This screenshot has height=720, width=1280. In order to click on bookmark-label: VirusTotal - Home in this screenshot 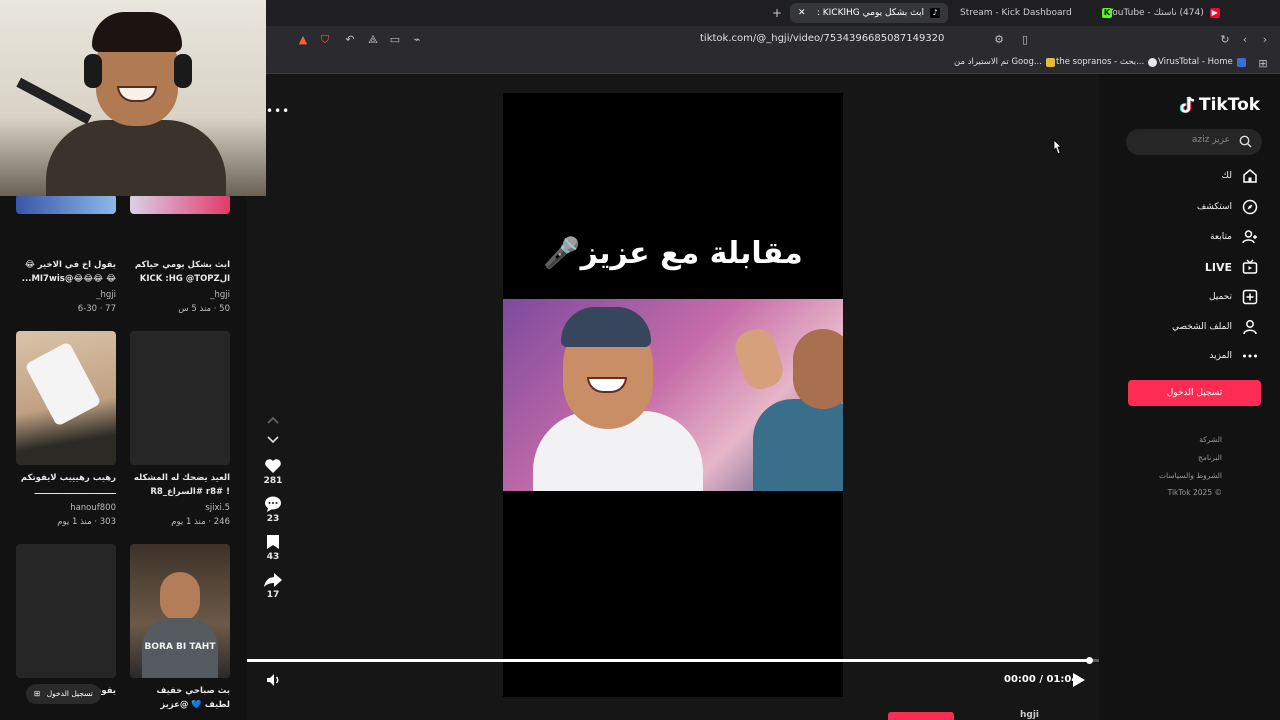, I will do `click(1195, 62)`.